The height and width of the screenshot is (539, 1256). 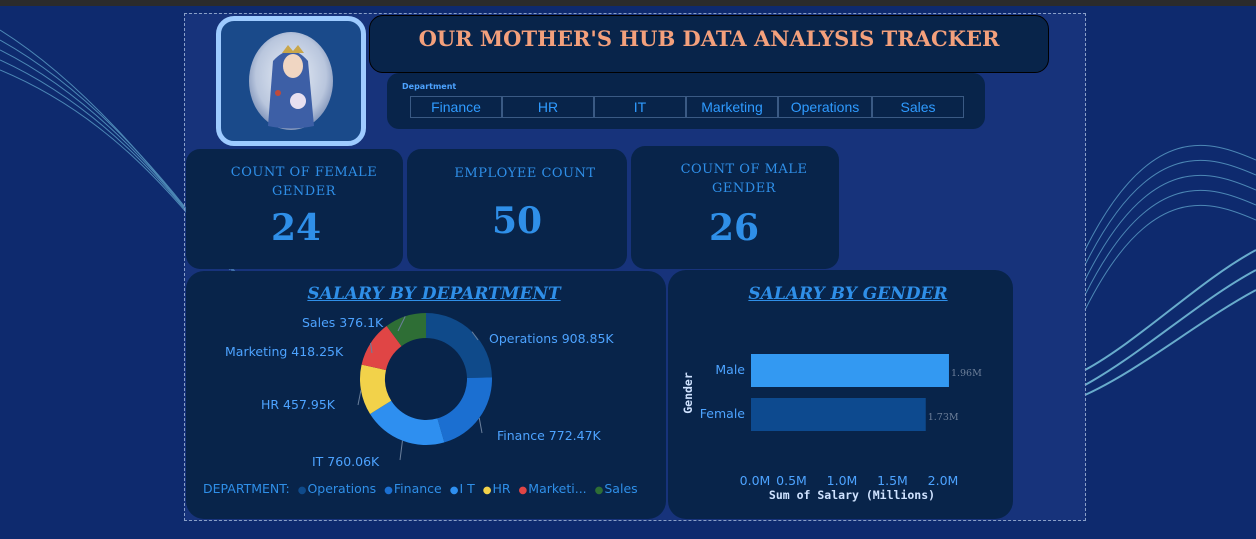 What do you see at coordinates (298, 404) in the screenshot?
I see `donut-label-hr: HR 457.95K` at bounding box center [298, 404].